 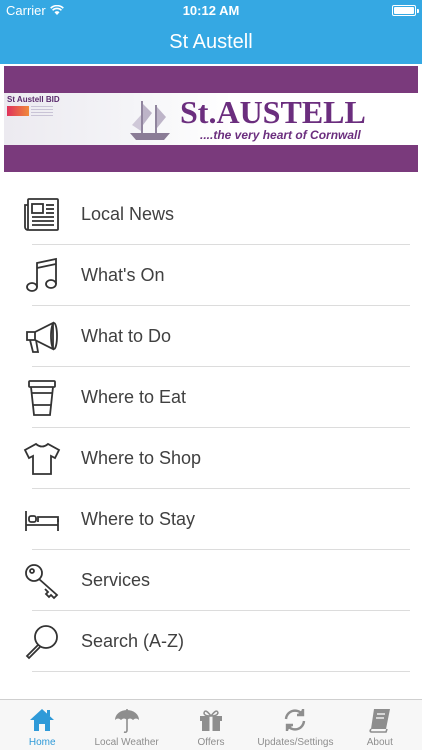 I want to click on clock: 10:12 AM, so click(x=211, y=10).